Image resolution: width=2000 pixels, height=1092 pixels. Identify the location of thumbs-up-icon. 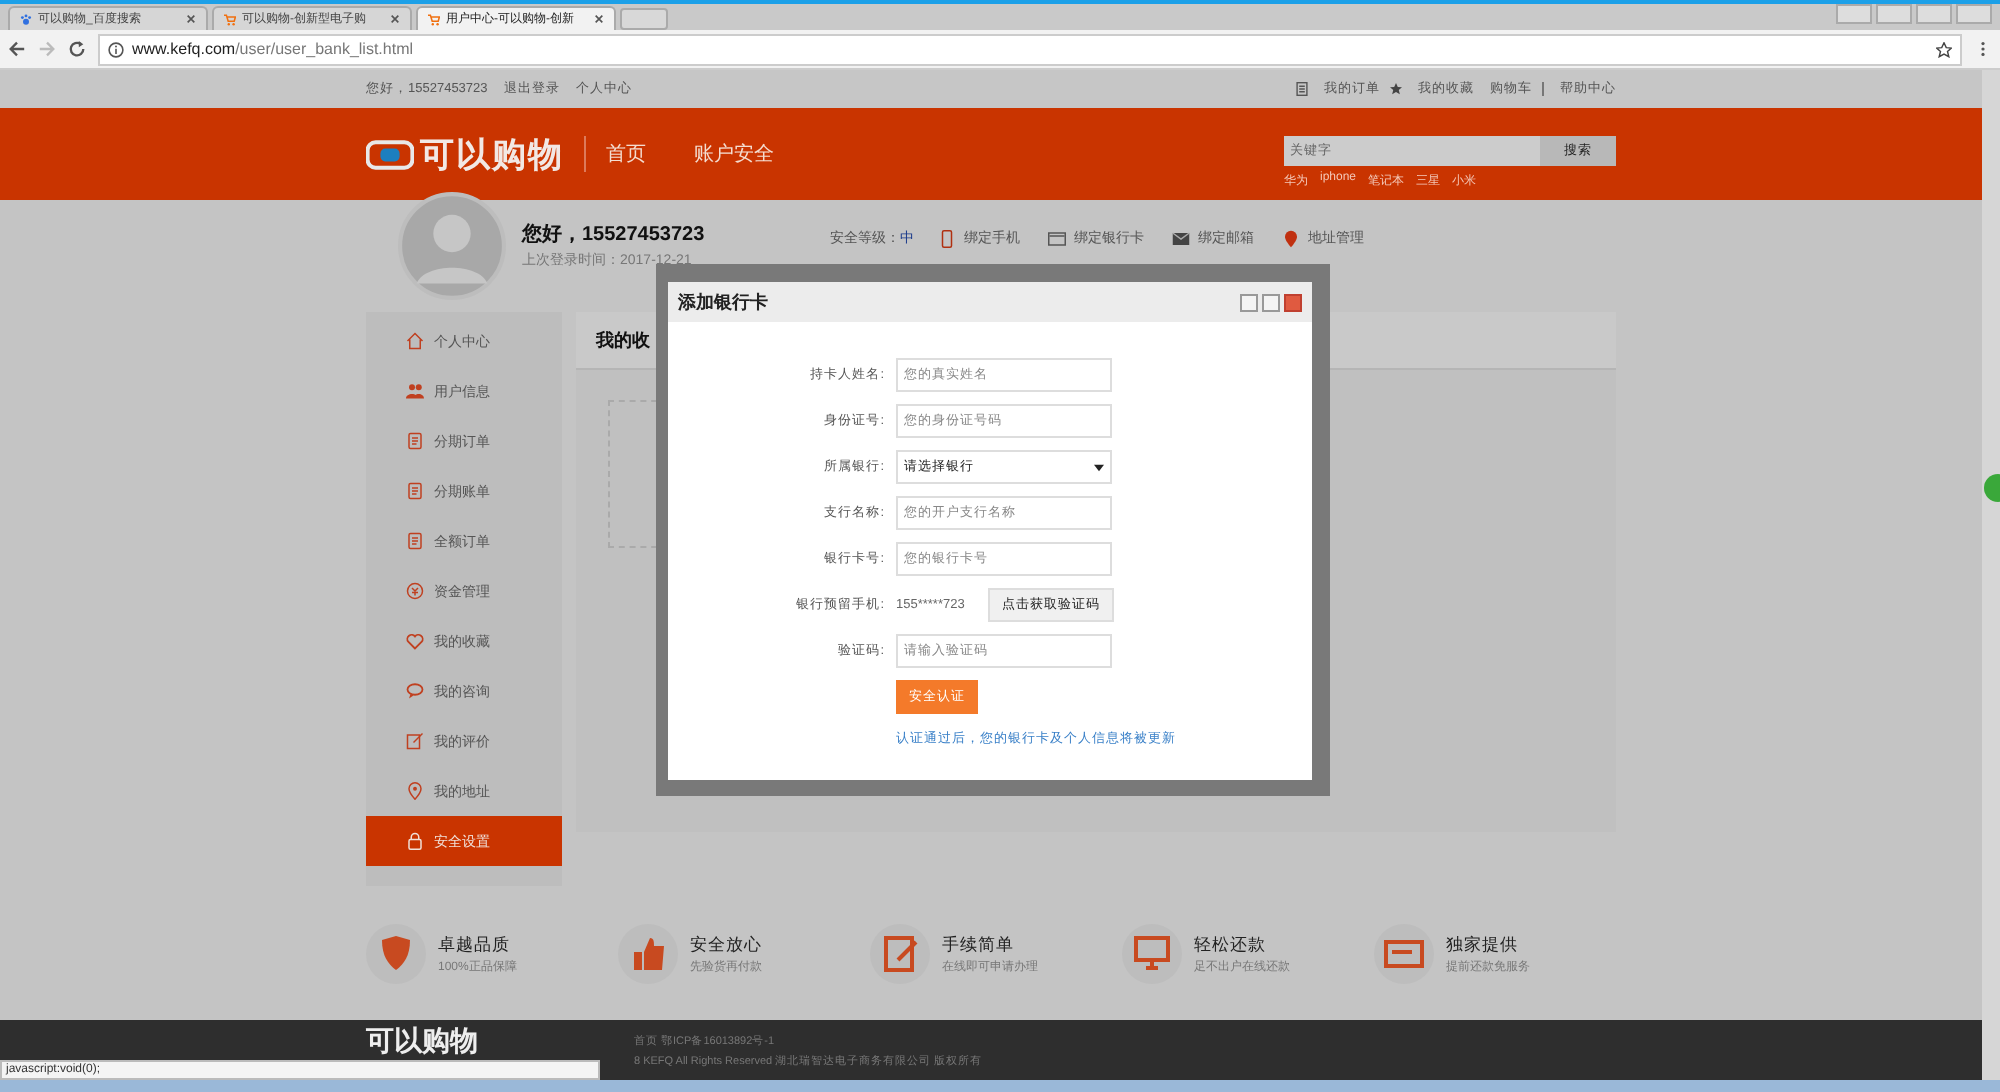
(648, 954).